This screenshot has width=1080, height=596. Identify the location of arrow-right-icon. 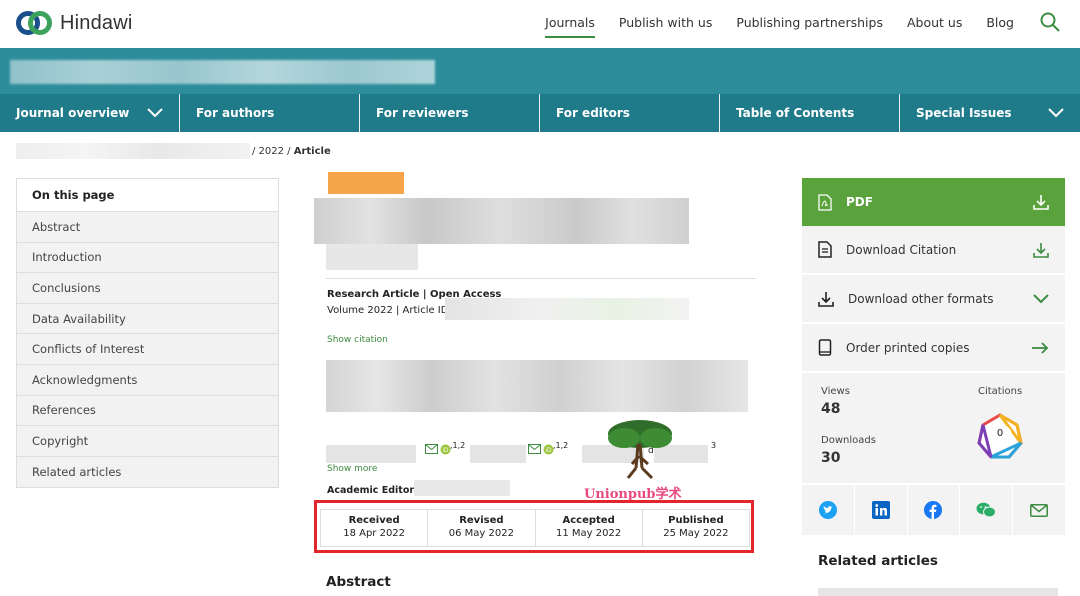
(1040, 347).